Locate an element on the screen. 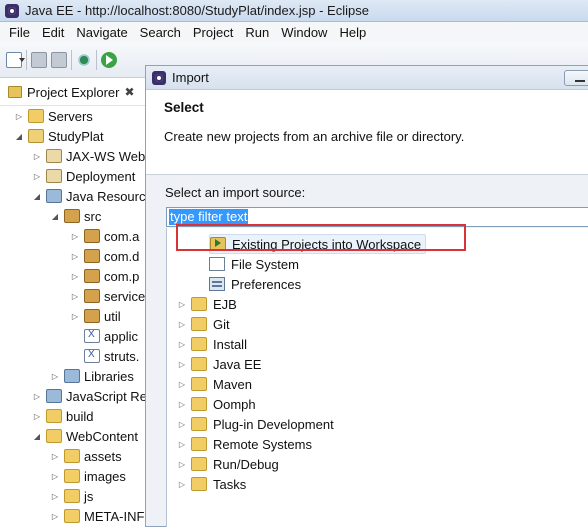 The width and height of the screenshot is (588, 527). tree-item-webcontent: ◢ WebContent is located at coordinates (72, 436).